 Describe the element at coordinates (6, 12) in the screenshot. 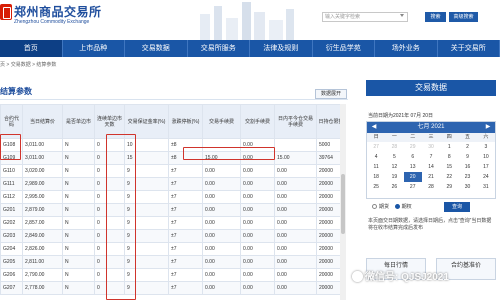

I see `exchange-logo-icon` at that location.